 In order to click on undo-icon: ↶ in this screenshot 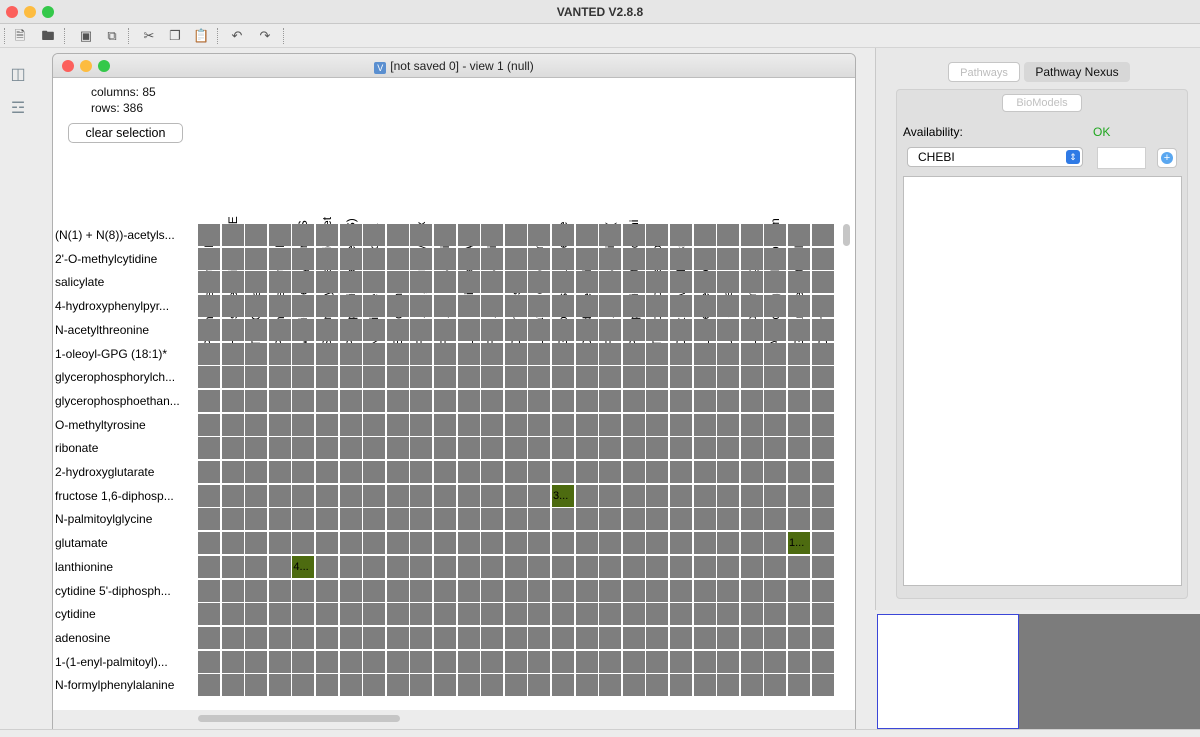, I will do `click(237, 36)`.